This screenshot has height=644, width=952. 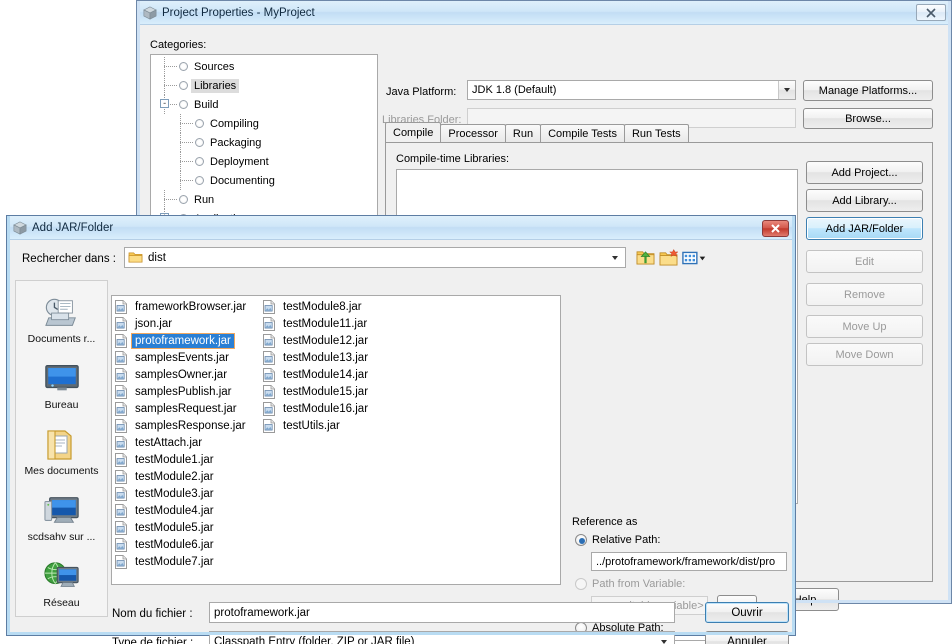 What do you see at coordinates (174, 561) in the screenshot?
I see `file-item-label: testModule7.jar` at bounding box center [174, 561].